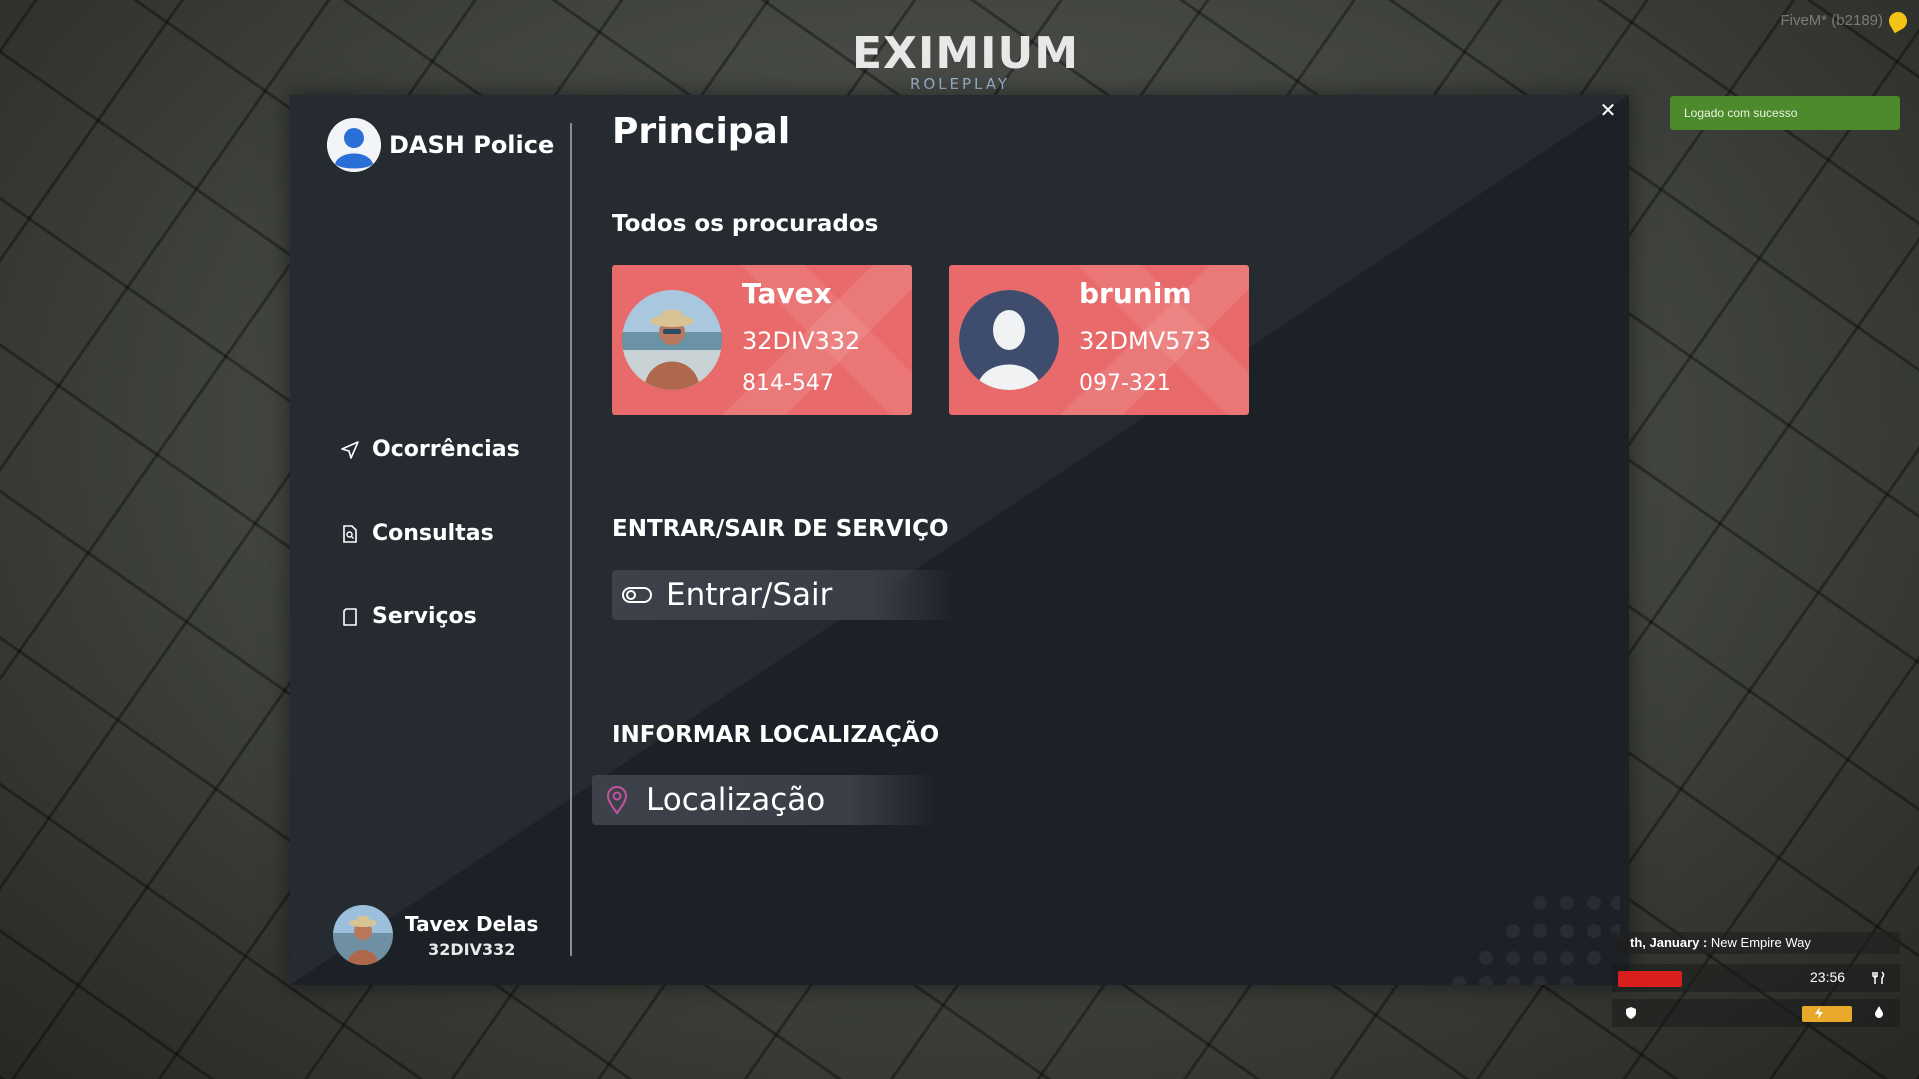 This screenshot has height=1079, width=1919. I want to click on toggle-duty-button: Entrar/Sair, so click(784, 595).